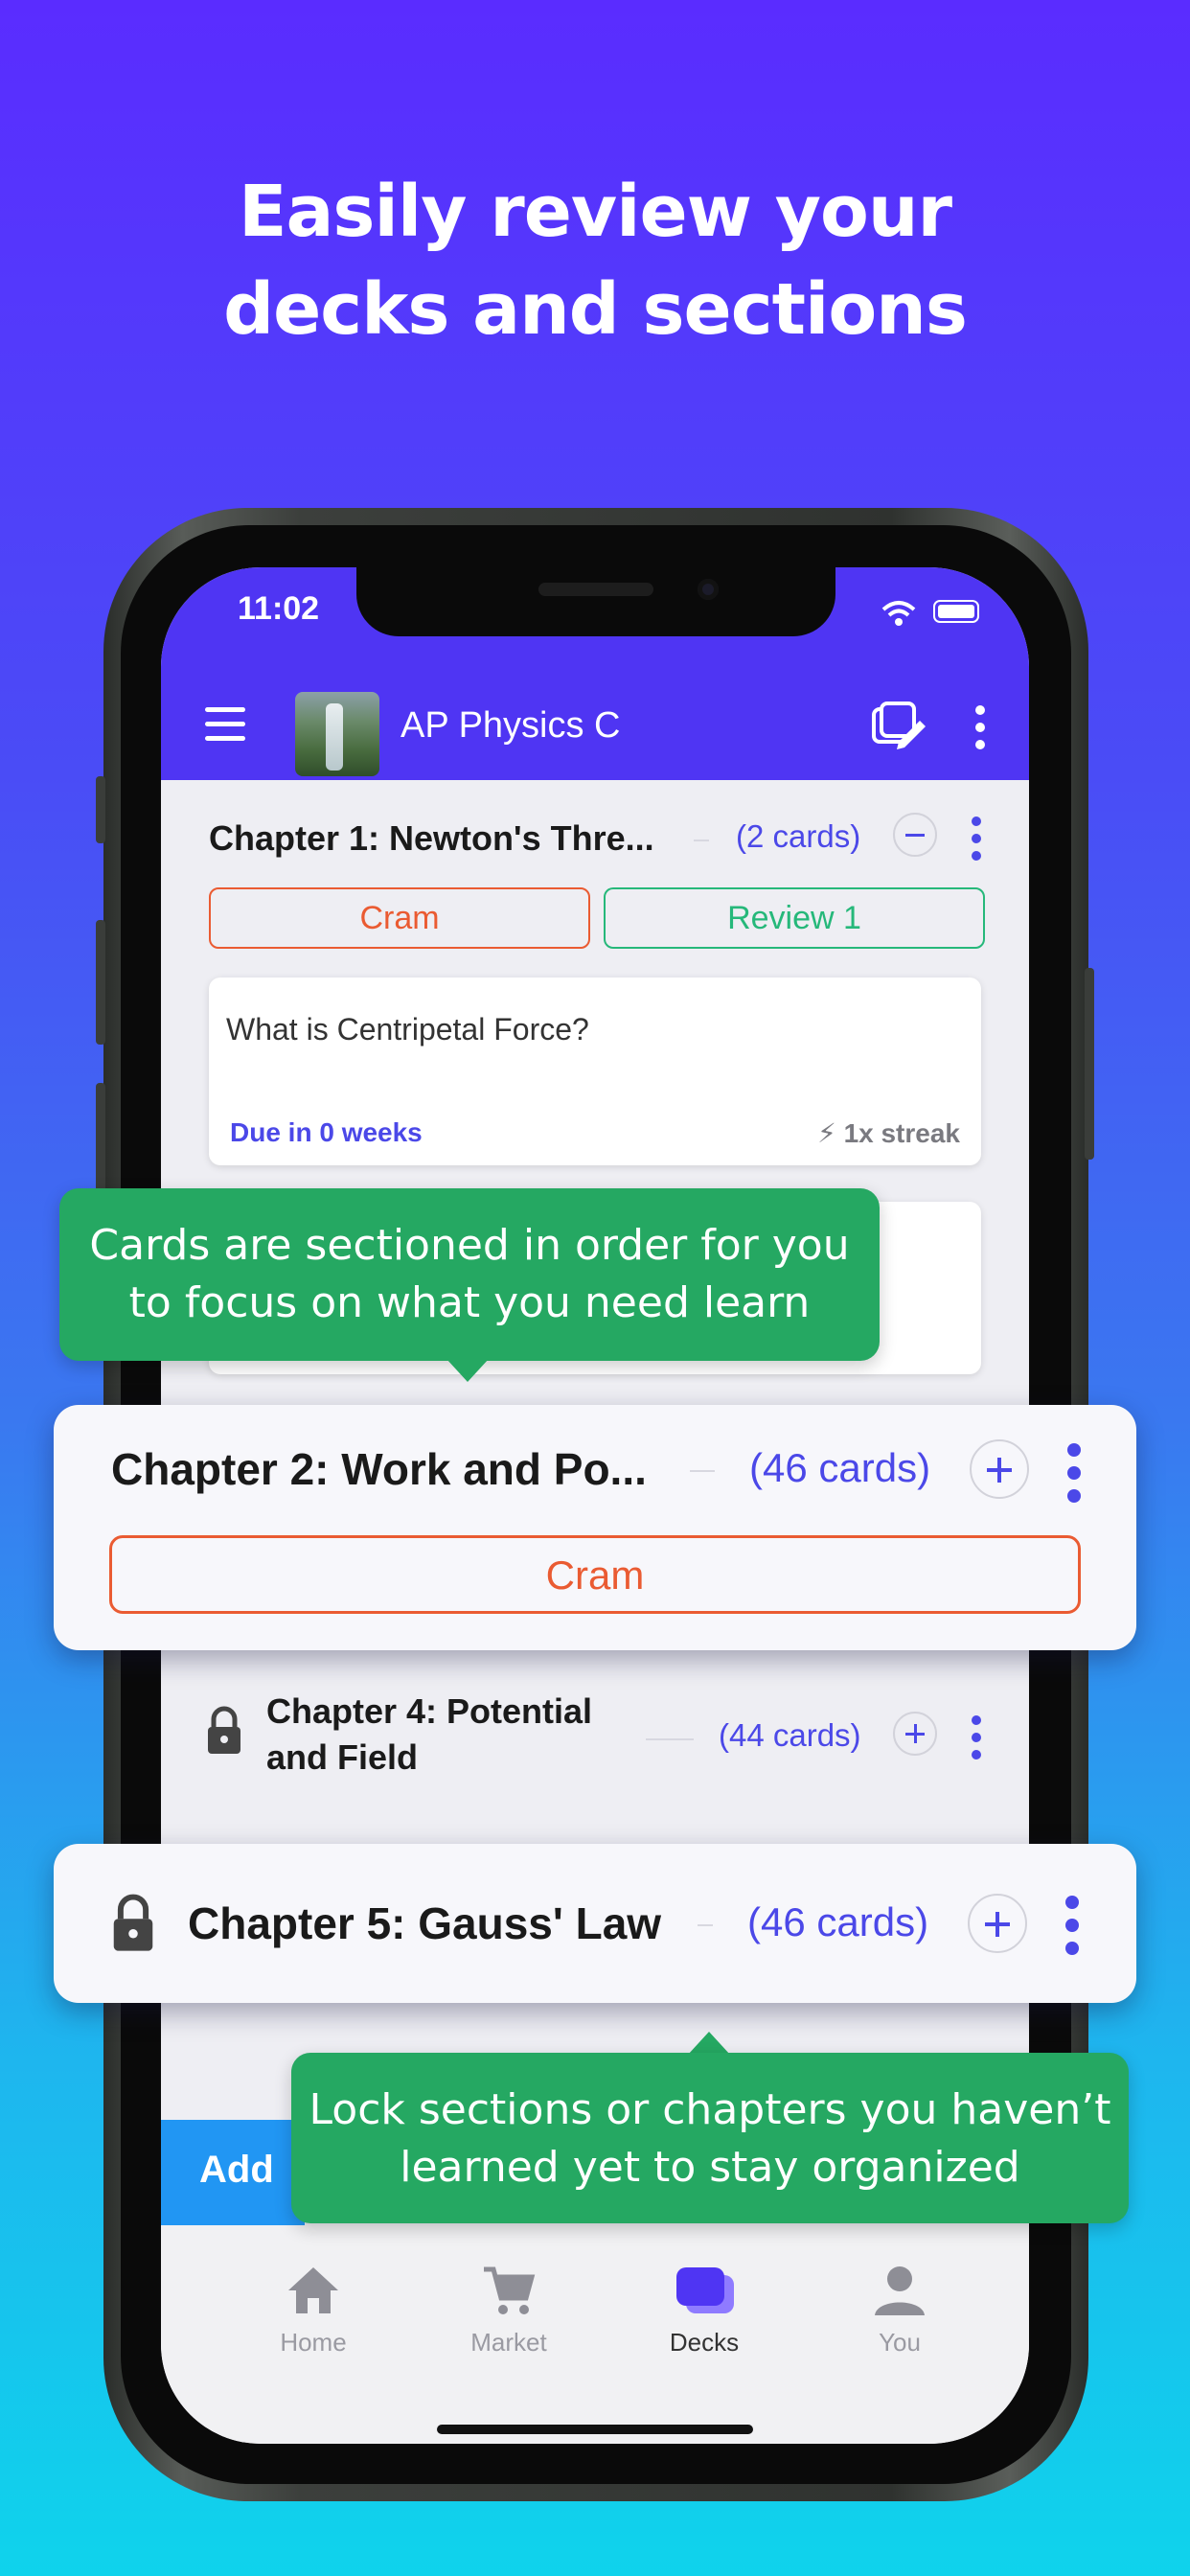  What do you see at coordinates (595, 212) in the screenshot?
I see `headline-line-1: Easily review your` at bounding box center [595, 212].